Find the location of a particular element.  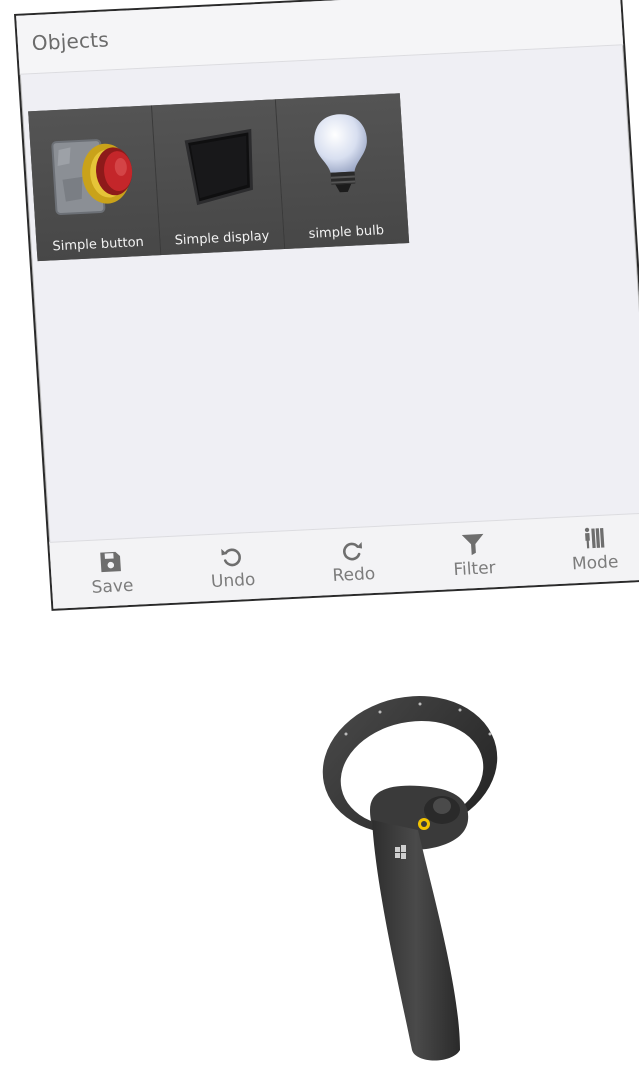

filter-icon is located at coordinates (472, 544).